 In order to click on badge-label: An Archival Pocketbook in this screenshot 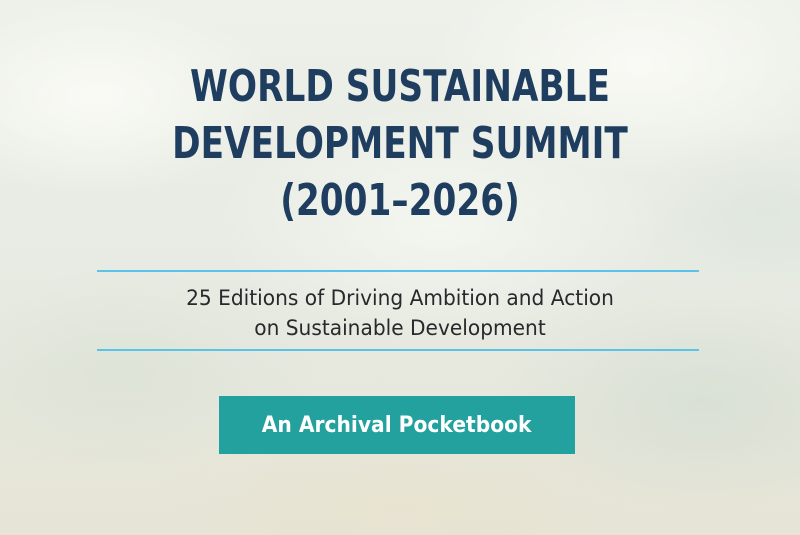, I will do `click(397, 425)`.